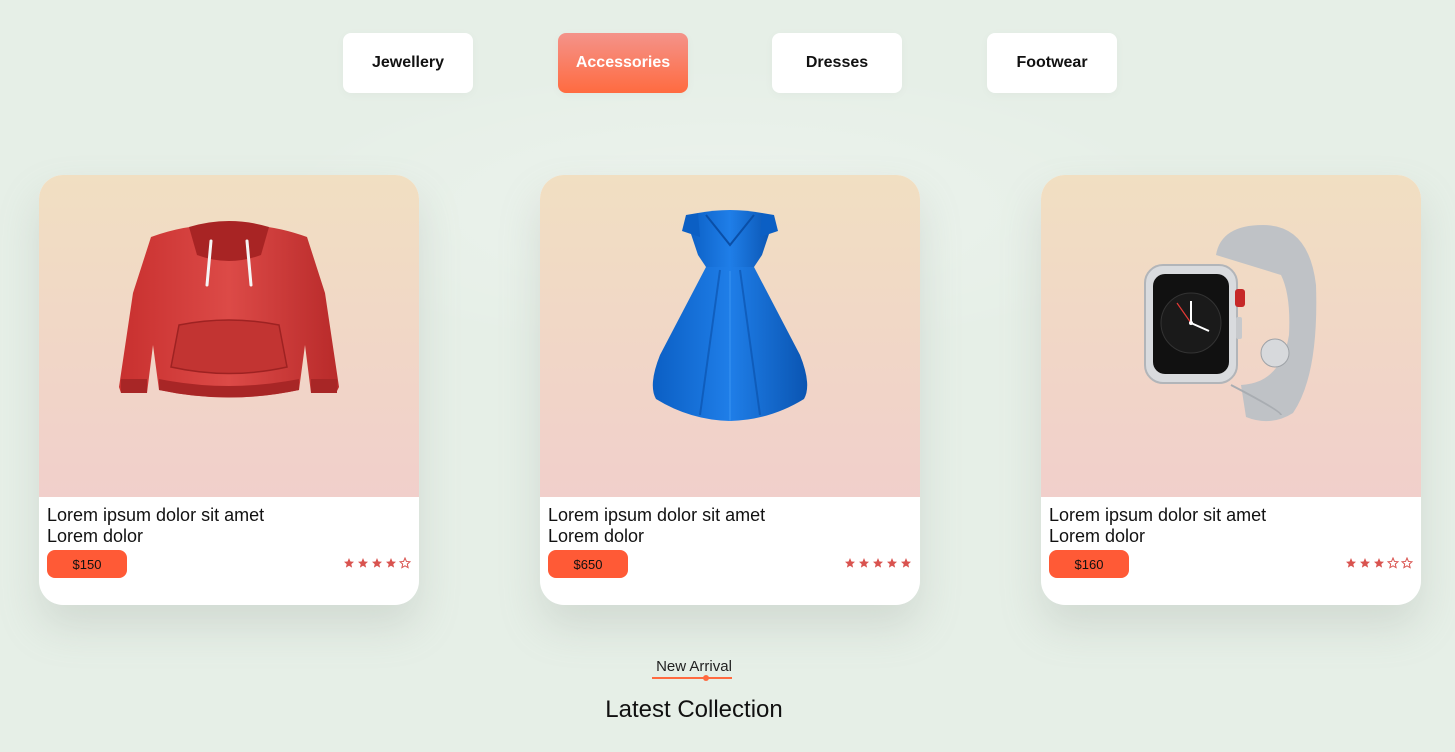  Describe the element at coordinates (730, 63) in the screenshot. I see `category-tabs: Jewellery Accessories Dresses Footwear` at that location.